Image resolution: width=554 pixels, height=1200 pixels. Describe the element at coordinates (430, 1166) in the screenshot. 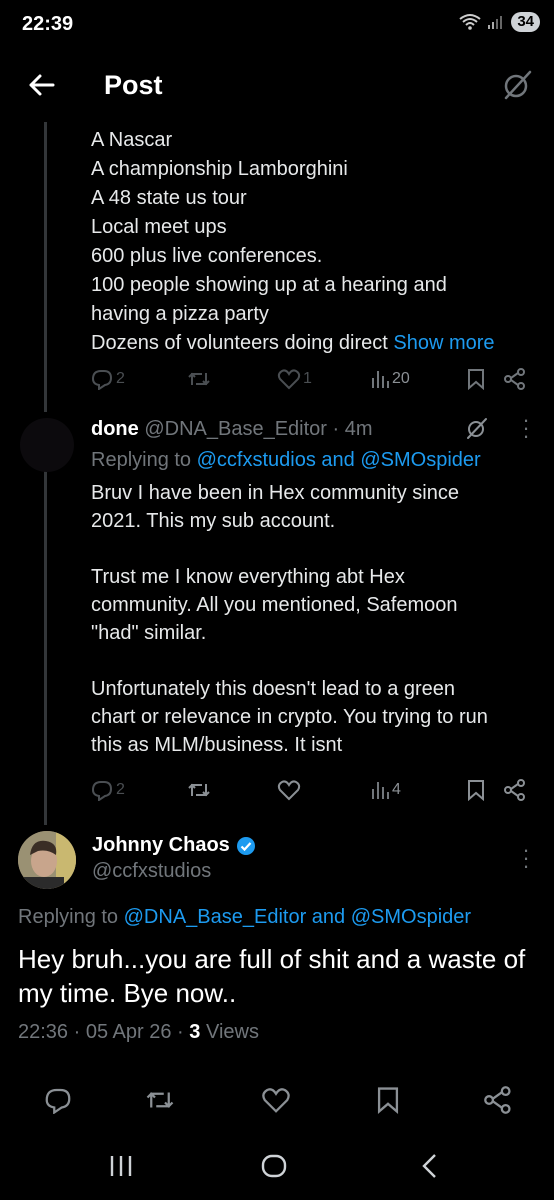

I see `back-icon` at that location.